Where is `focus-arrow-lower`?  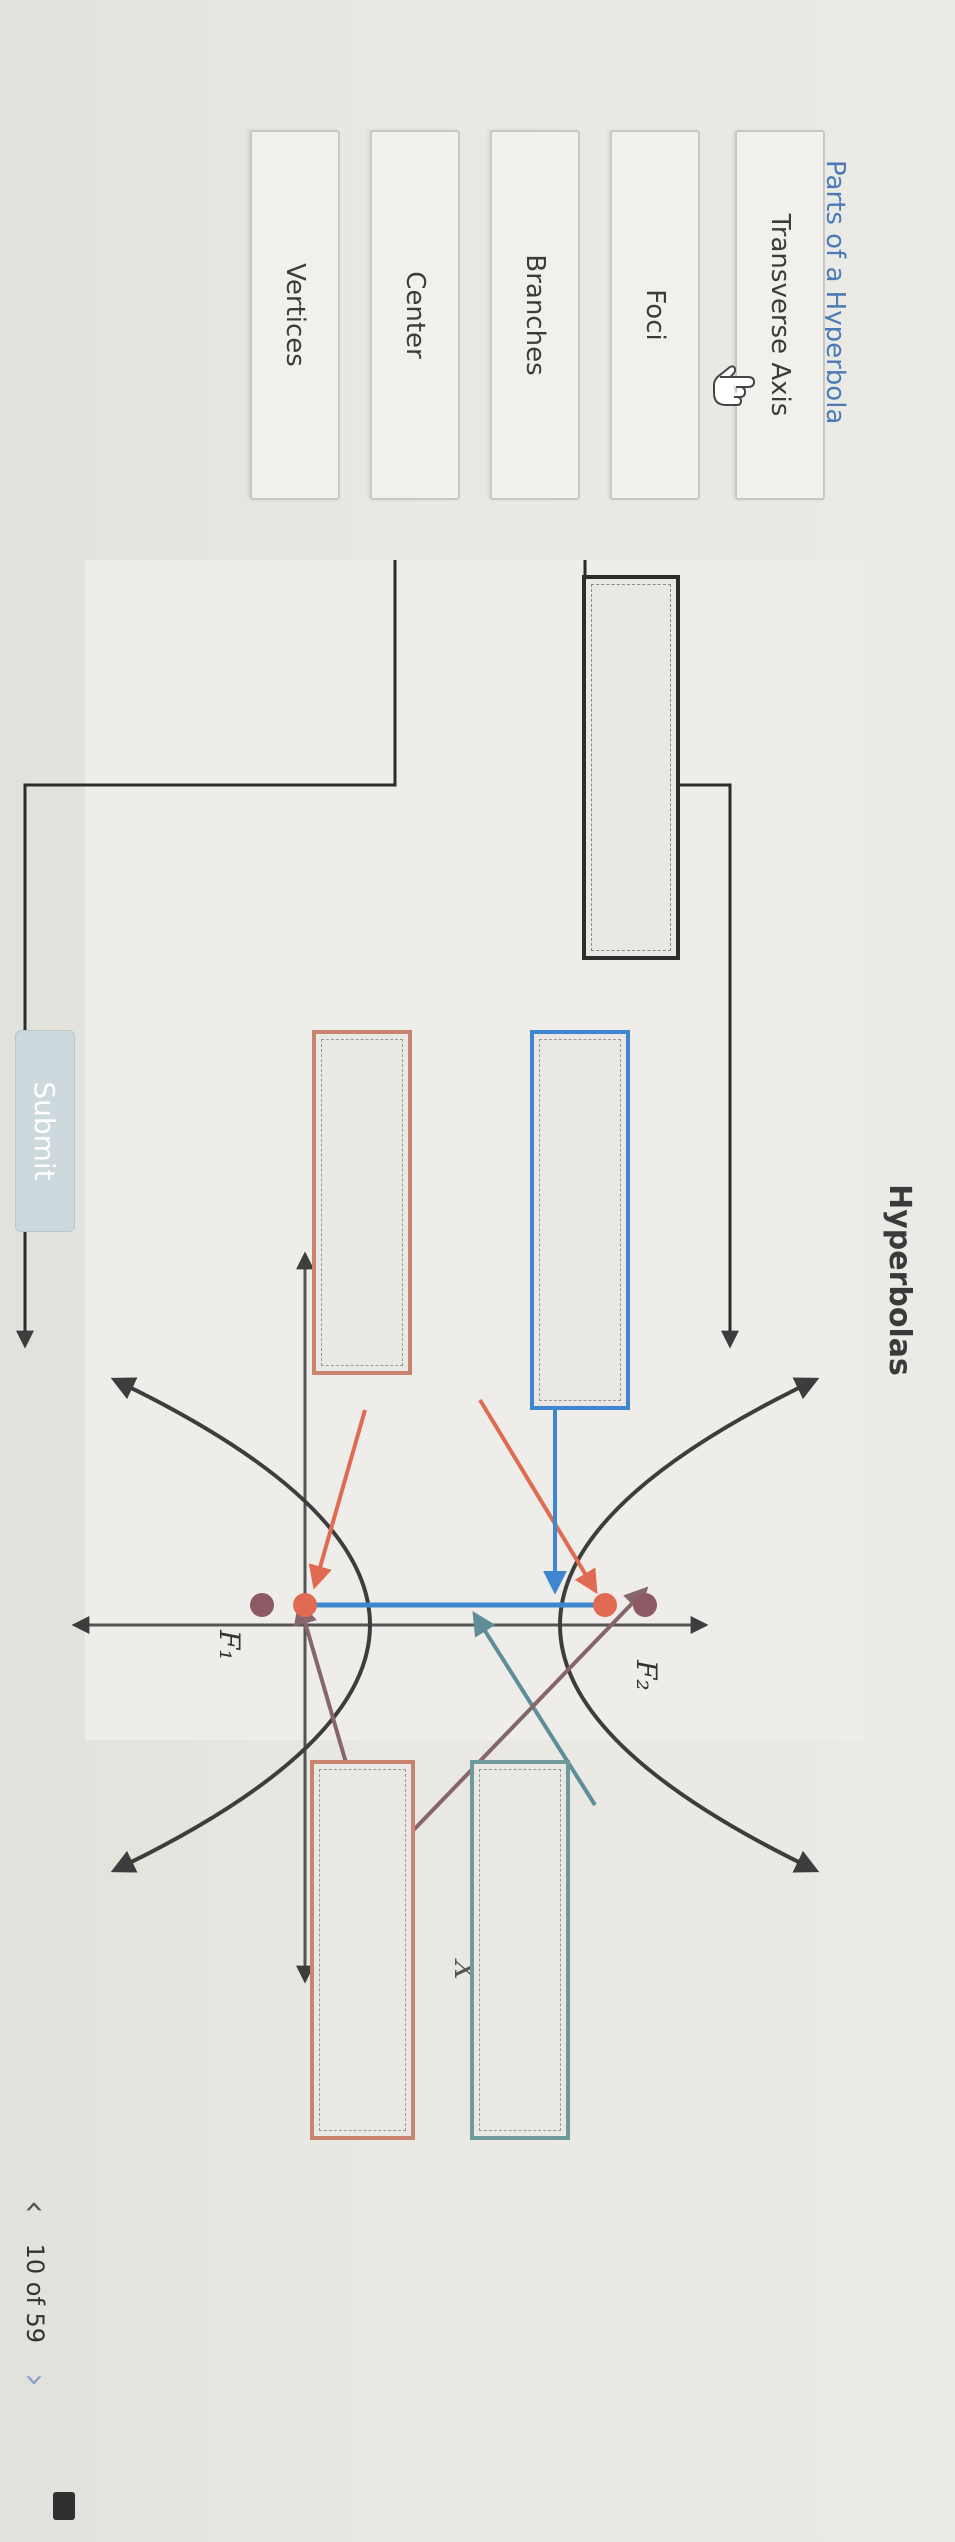 focus-arrow-lower is located at coordinates (538, 1496).